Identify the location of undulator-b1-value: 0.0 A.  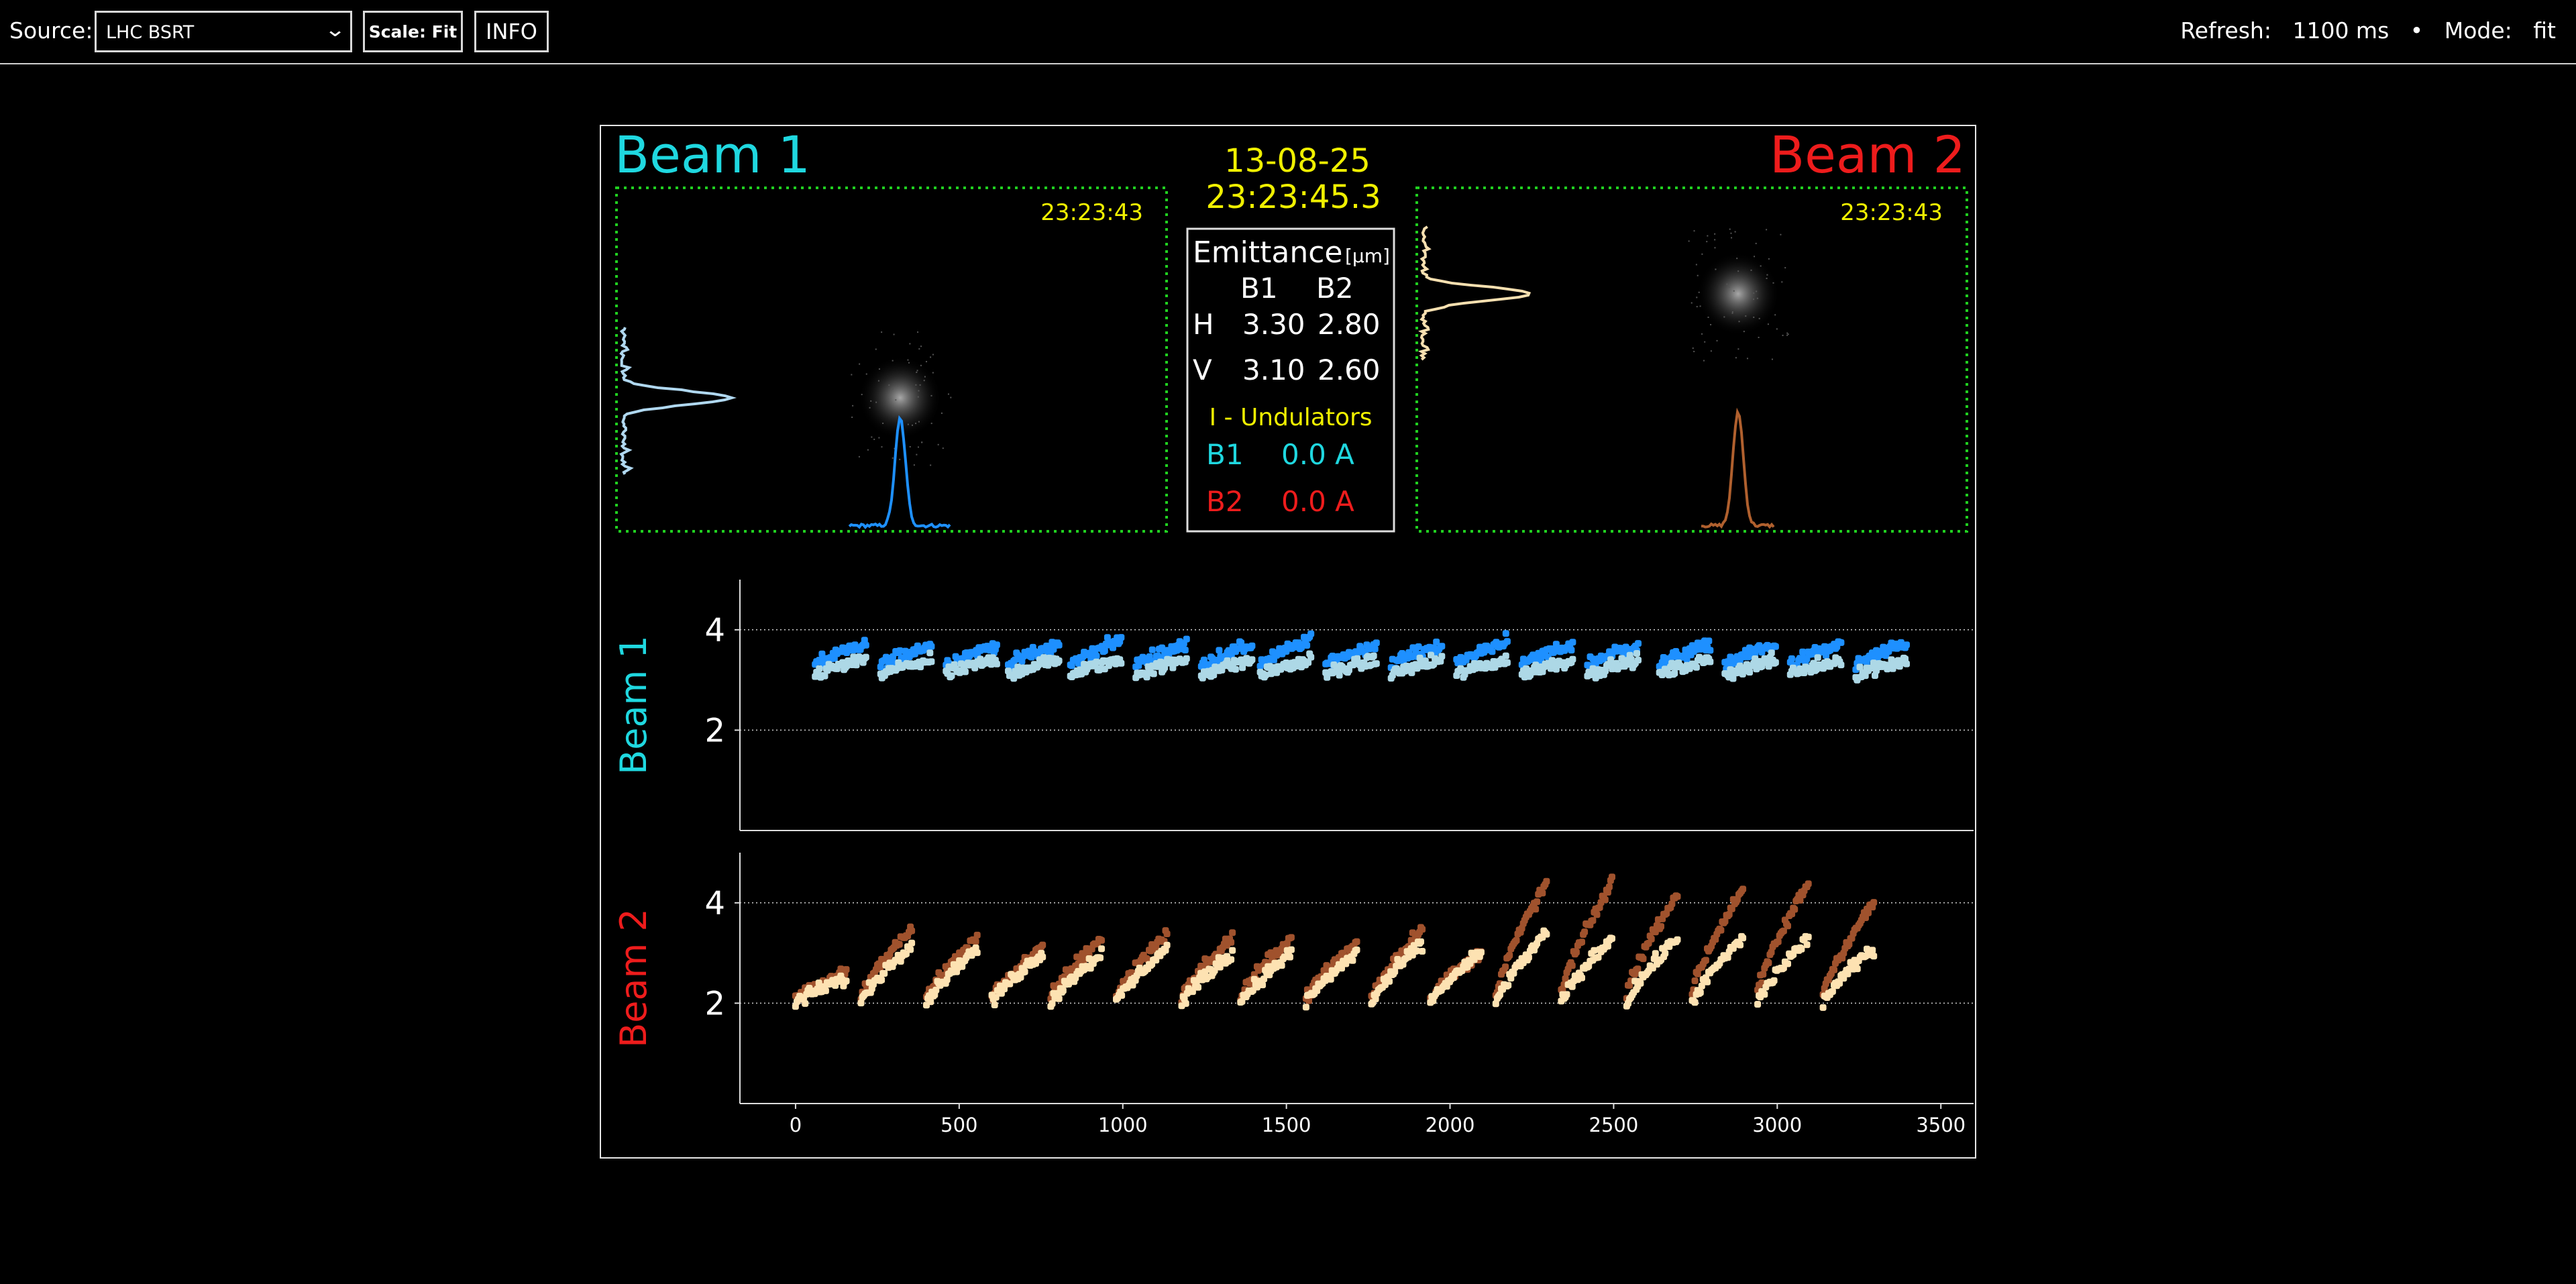
(1317, 454).